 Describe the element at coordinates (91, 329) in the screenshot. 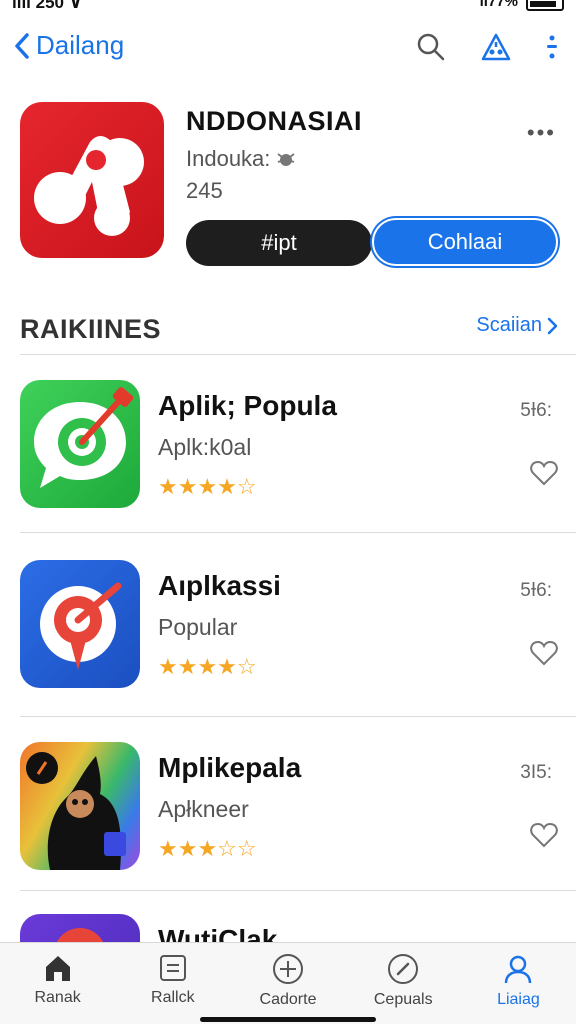

I see `section-title: RAIKIINES` at that location.